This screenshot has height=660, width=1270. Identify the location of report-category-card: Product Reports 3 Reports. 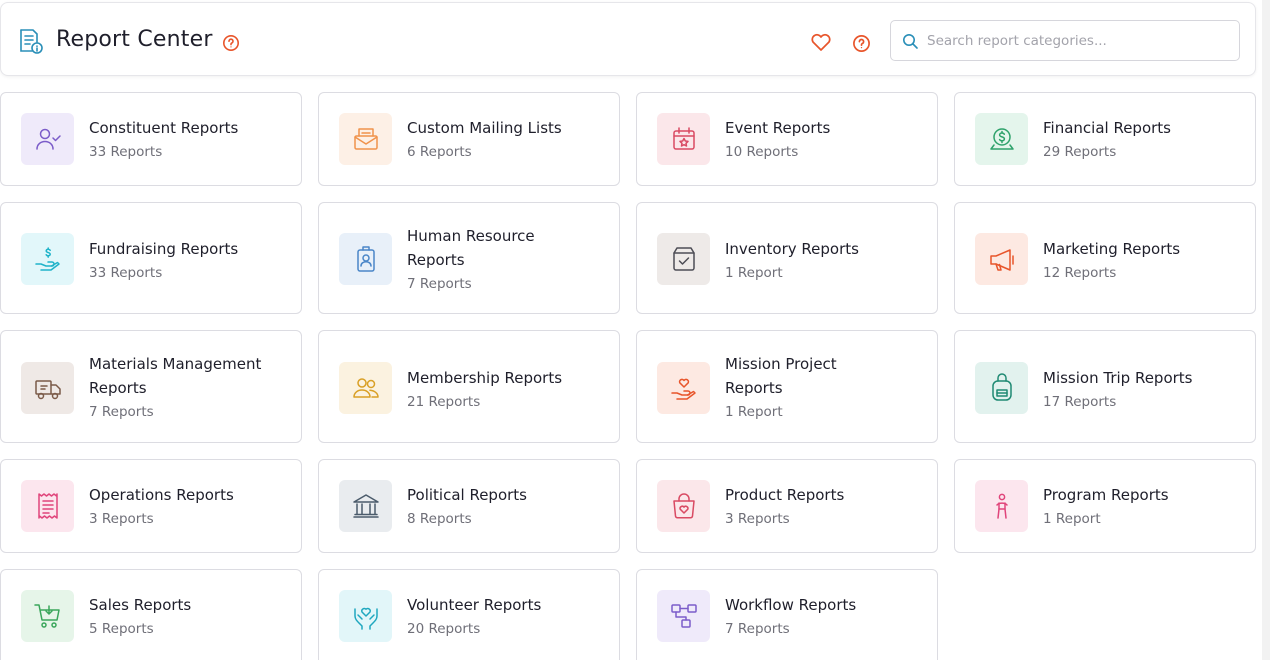
(787, 506).